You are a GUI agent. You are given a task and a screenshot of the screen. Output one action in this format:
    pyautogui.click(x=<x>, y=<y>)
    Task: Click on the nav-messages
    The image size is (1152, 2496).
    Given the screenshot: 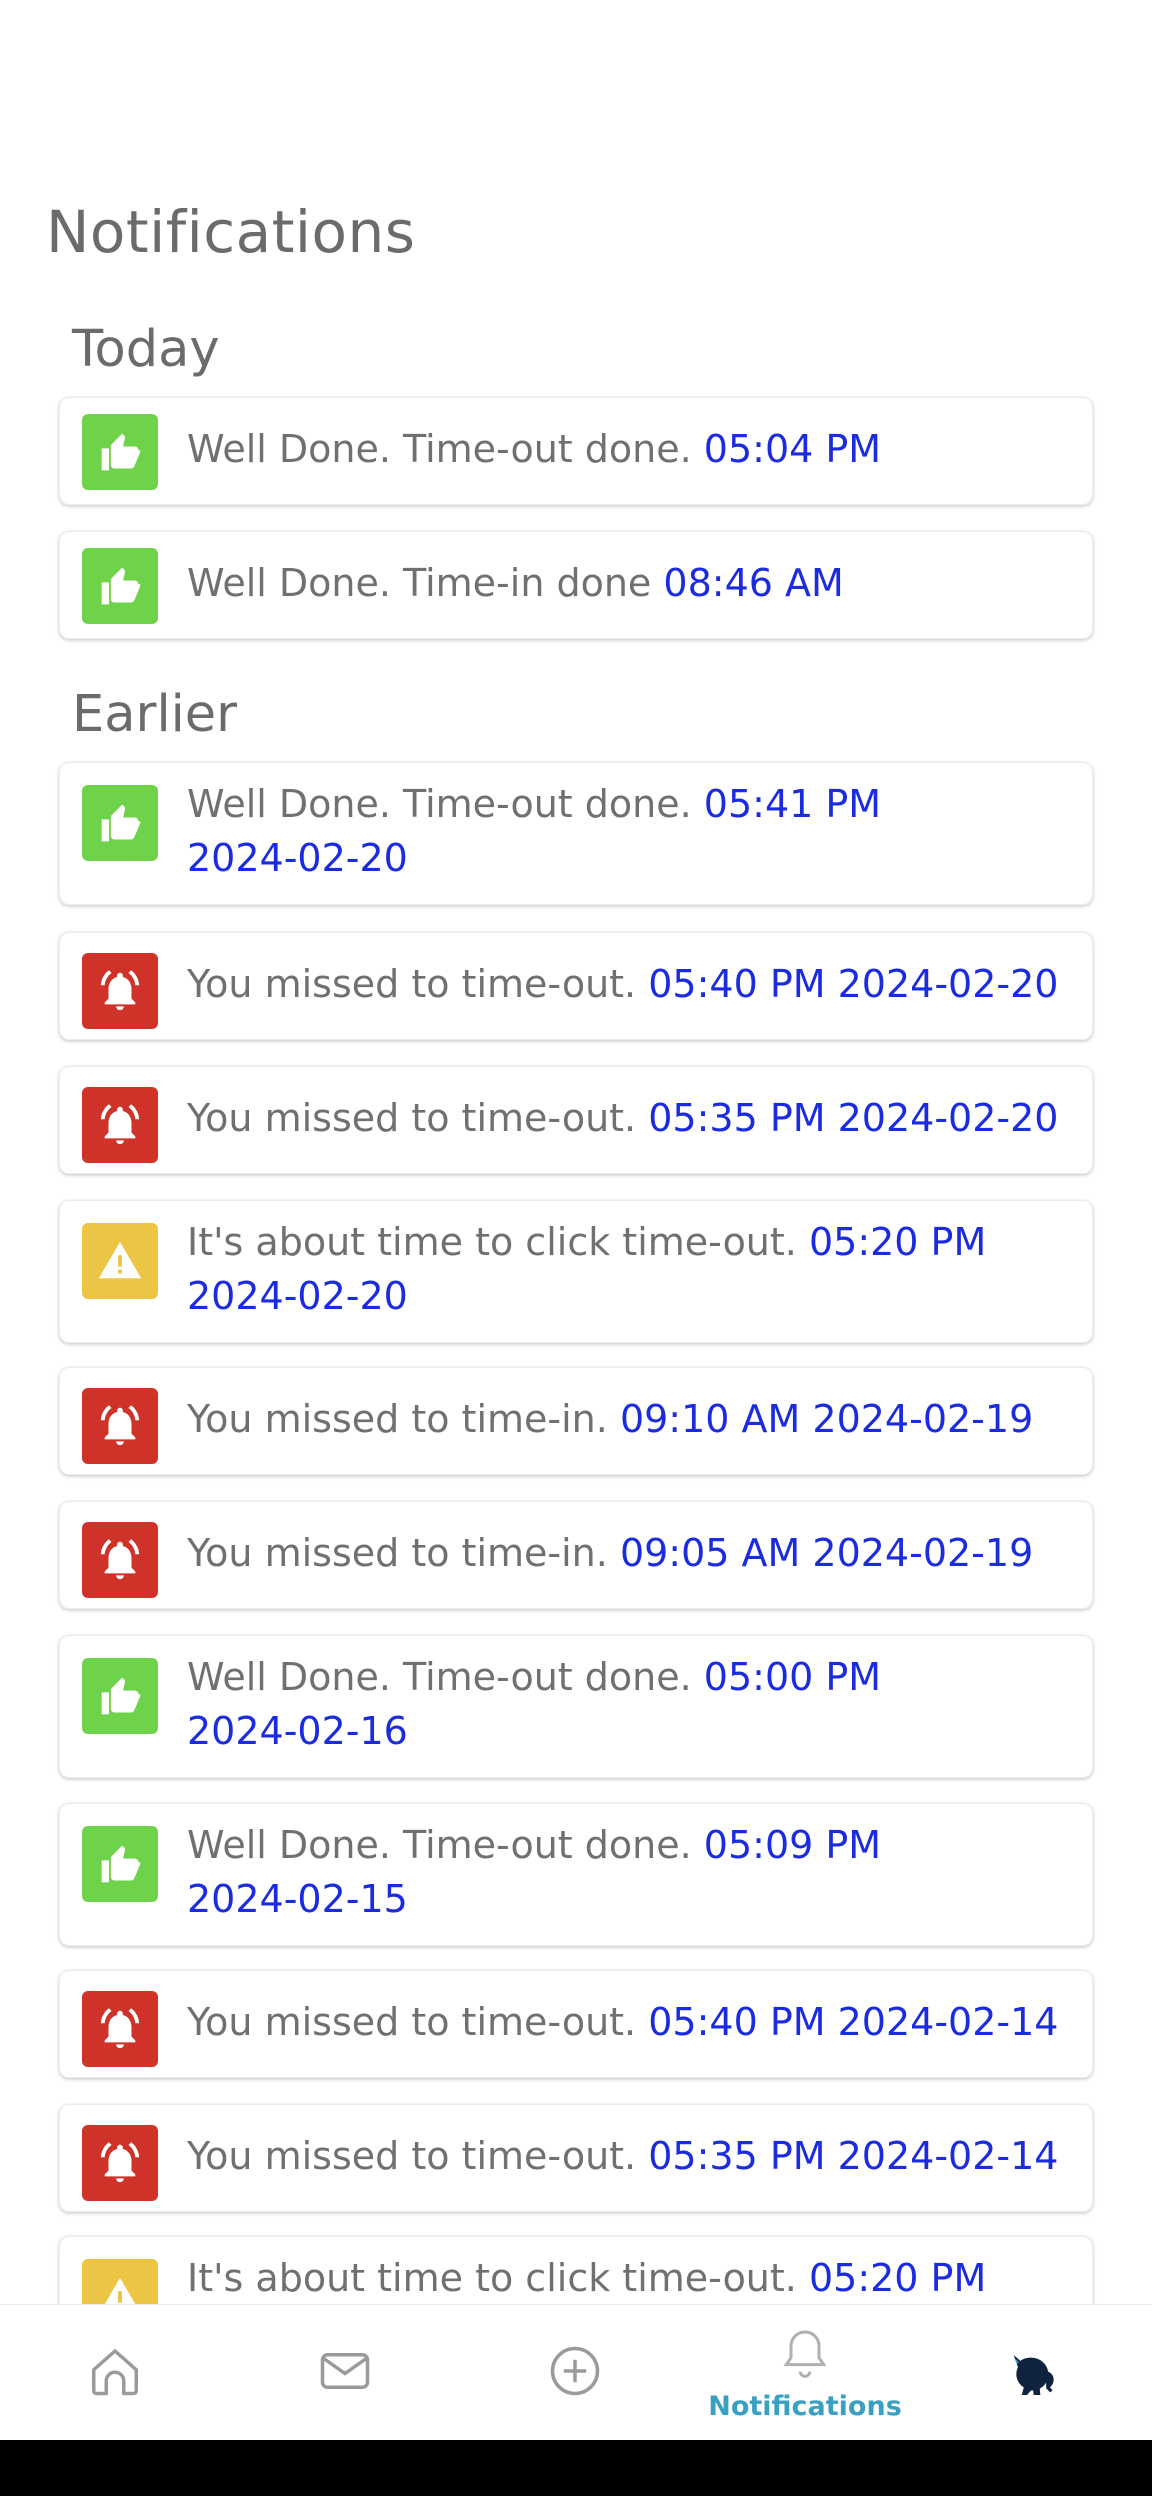 What is the action you would take?
    pyautogui.click(x=345, y=2373)
    